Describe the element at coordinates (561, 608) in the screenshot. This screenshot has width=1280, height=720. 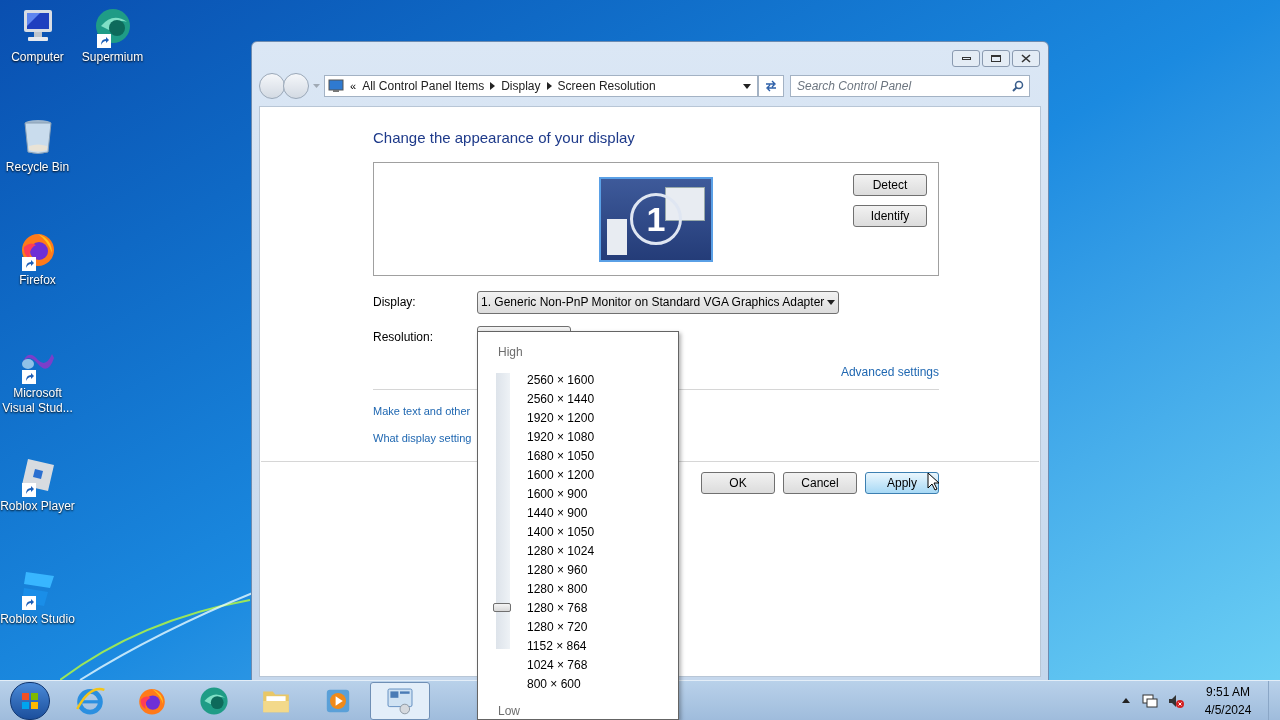
I see `resolution-option: 1280 × 768` at that location.